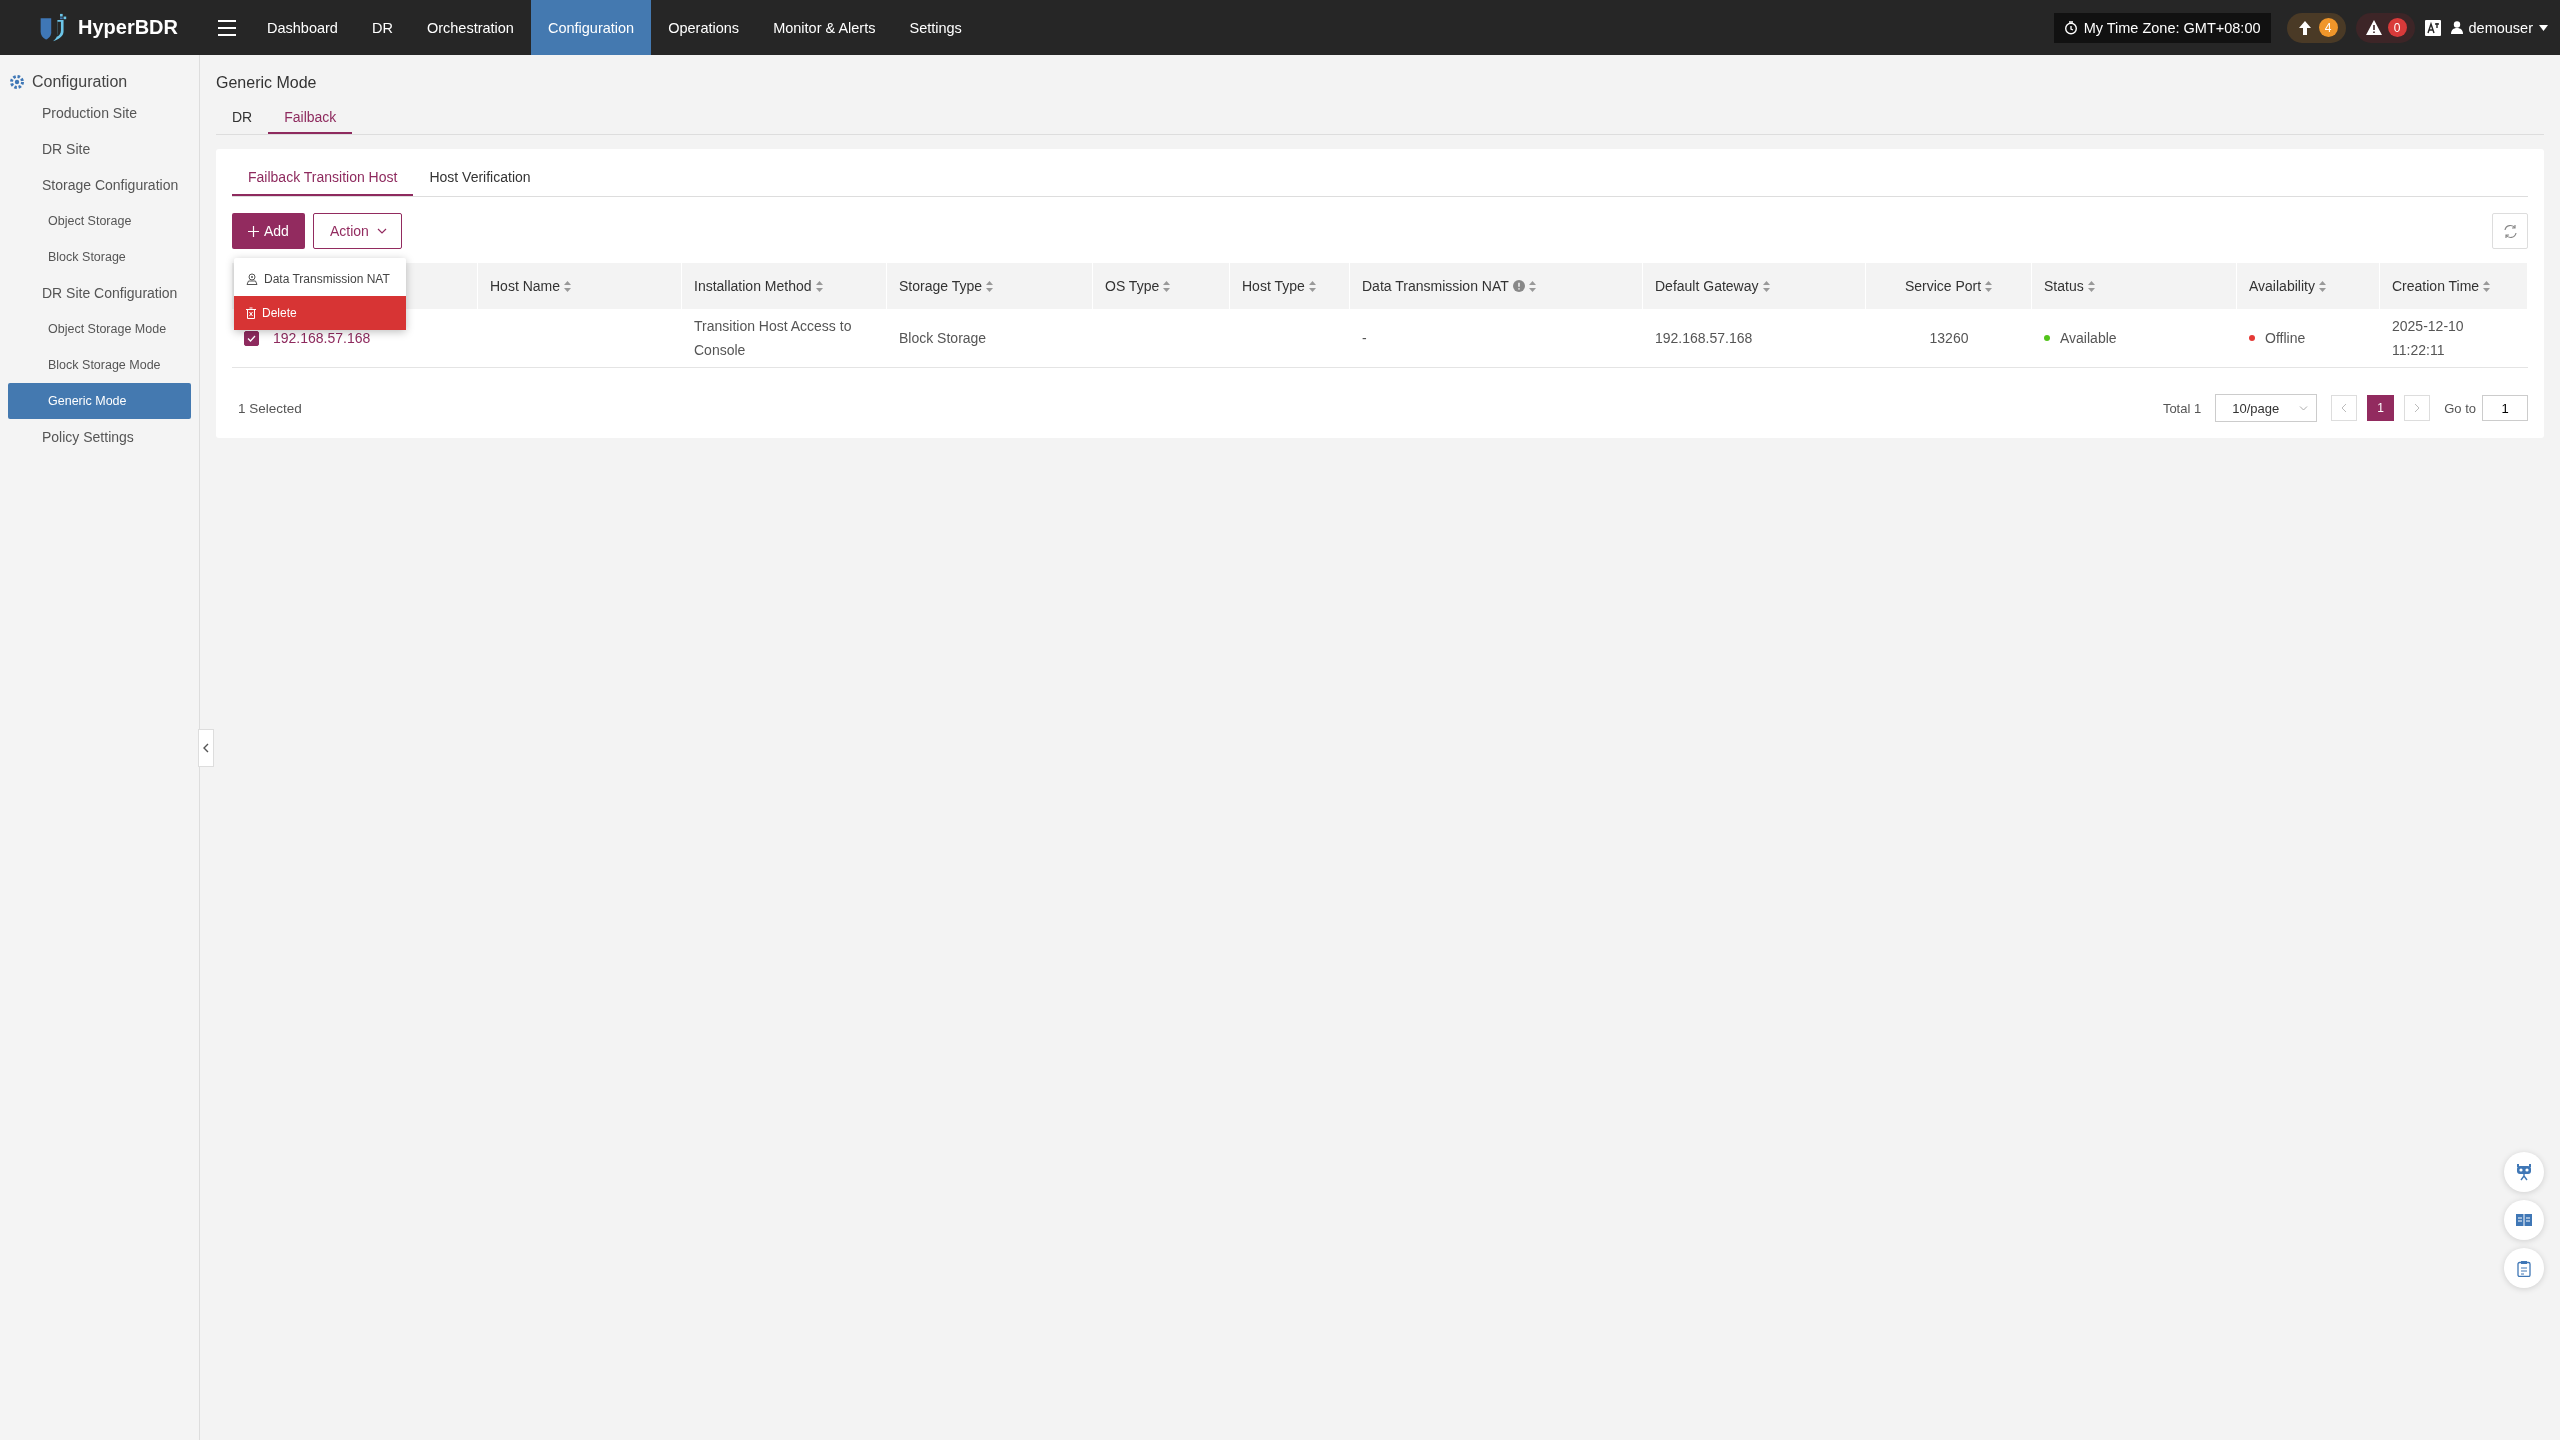  What do you see at coordinates (824, 27) in the screenshot?
I see `nav-tab: Monitor & Alerts` at bounding box center [824, 27].